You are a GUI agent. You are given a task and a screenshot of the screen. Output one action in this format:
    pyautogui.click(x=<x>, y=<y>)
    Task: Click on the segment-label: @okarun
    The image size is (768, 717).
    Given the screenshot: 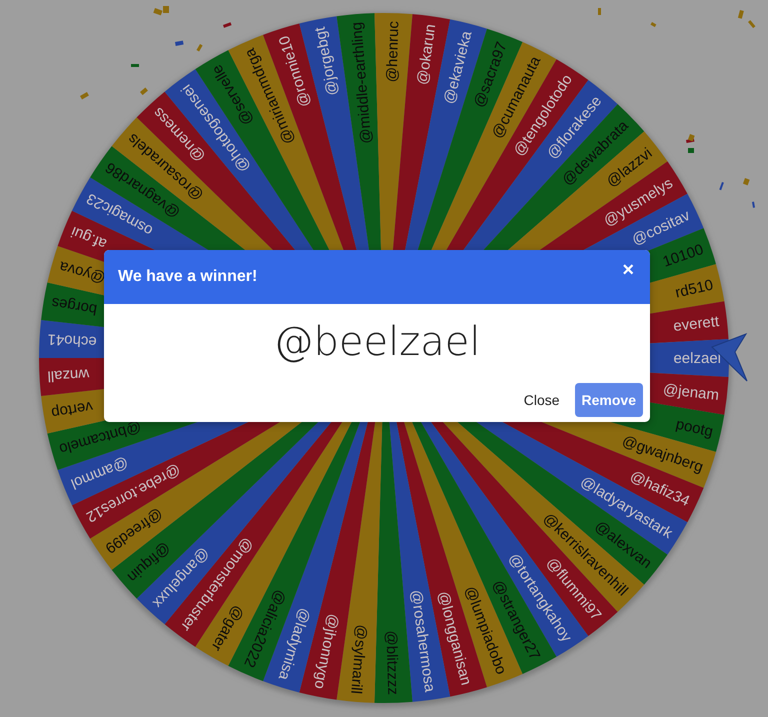 What is the action you would take?
    pyautogui.click(x=427, y=54)
    